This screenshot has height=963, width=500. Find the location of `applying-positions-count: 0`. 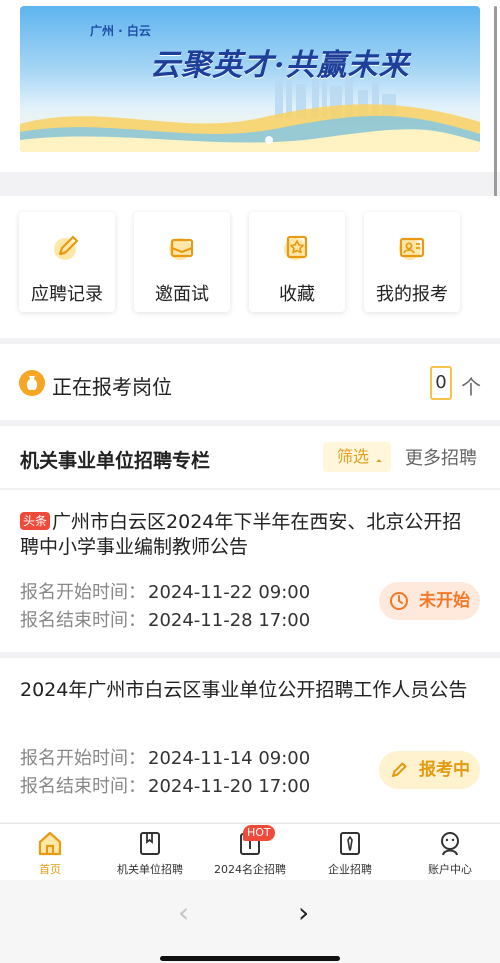

applying-positions-count: 0 is located at coordinates (441, 383).